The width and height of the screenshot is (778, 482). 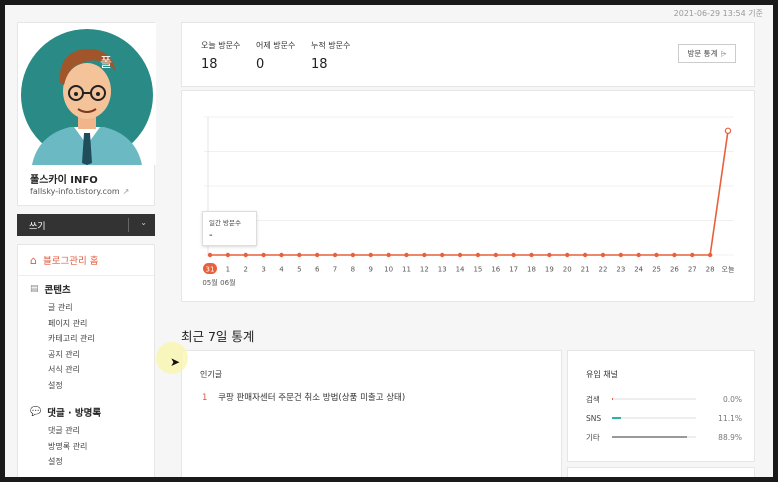 I want to click on popular-title: 인기글, so click(x=211, y=374).